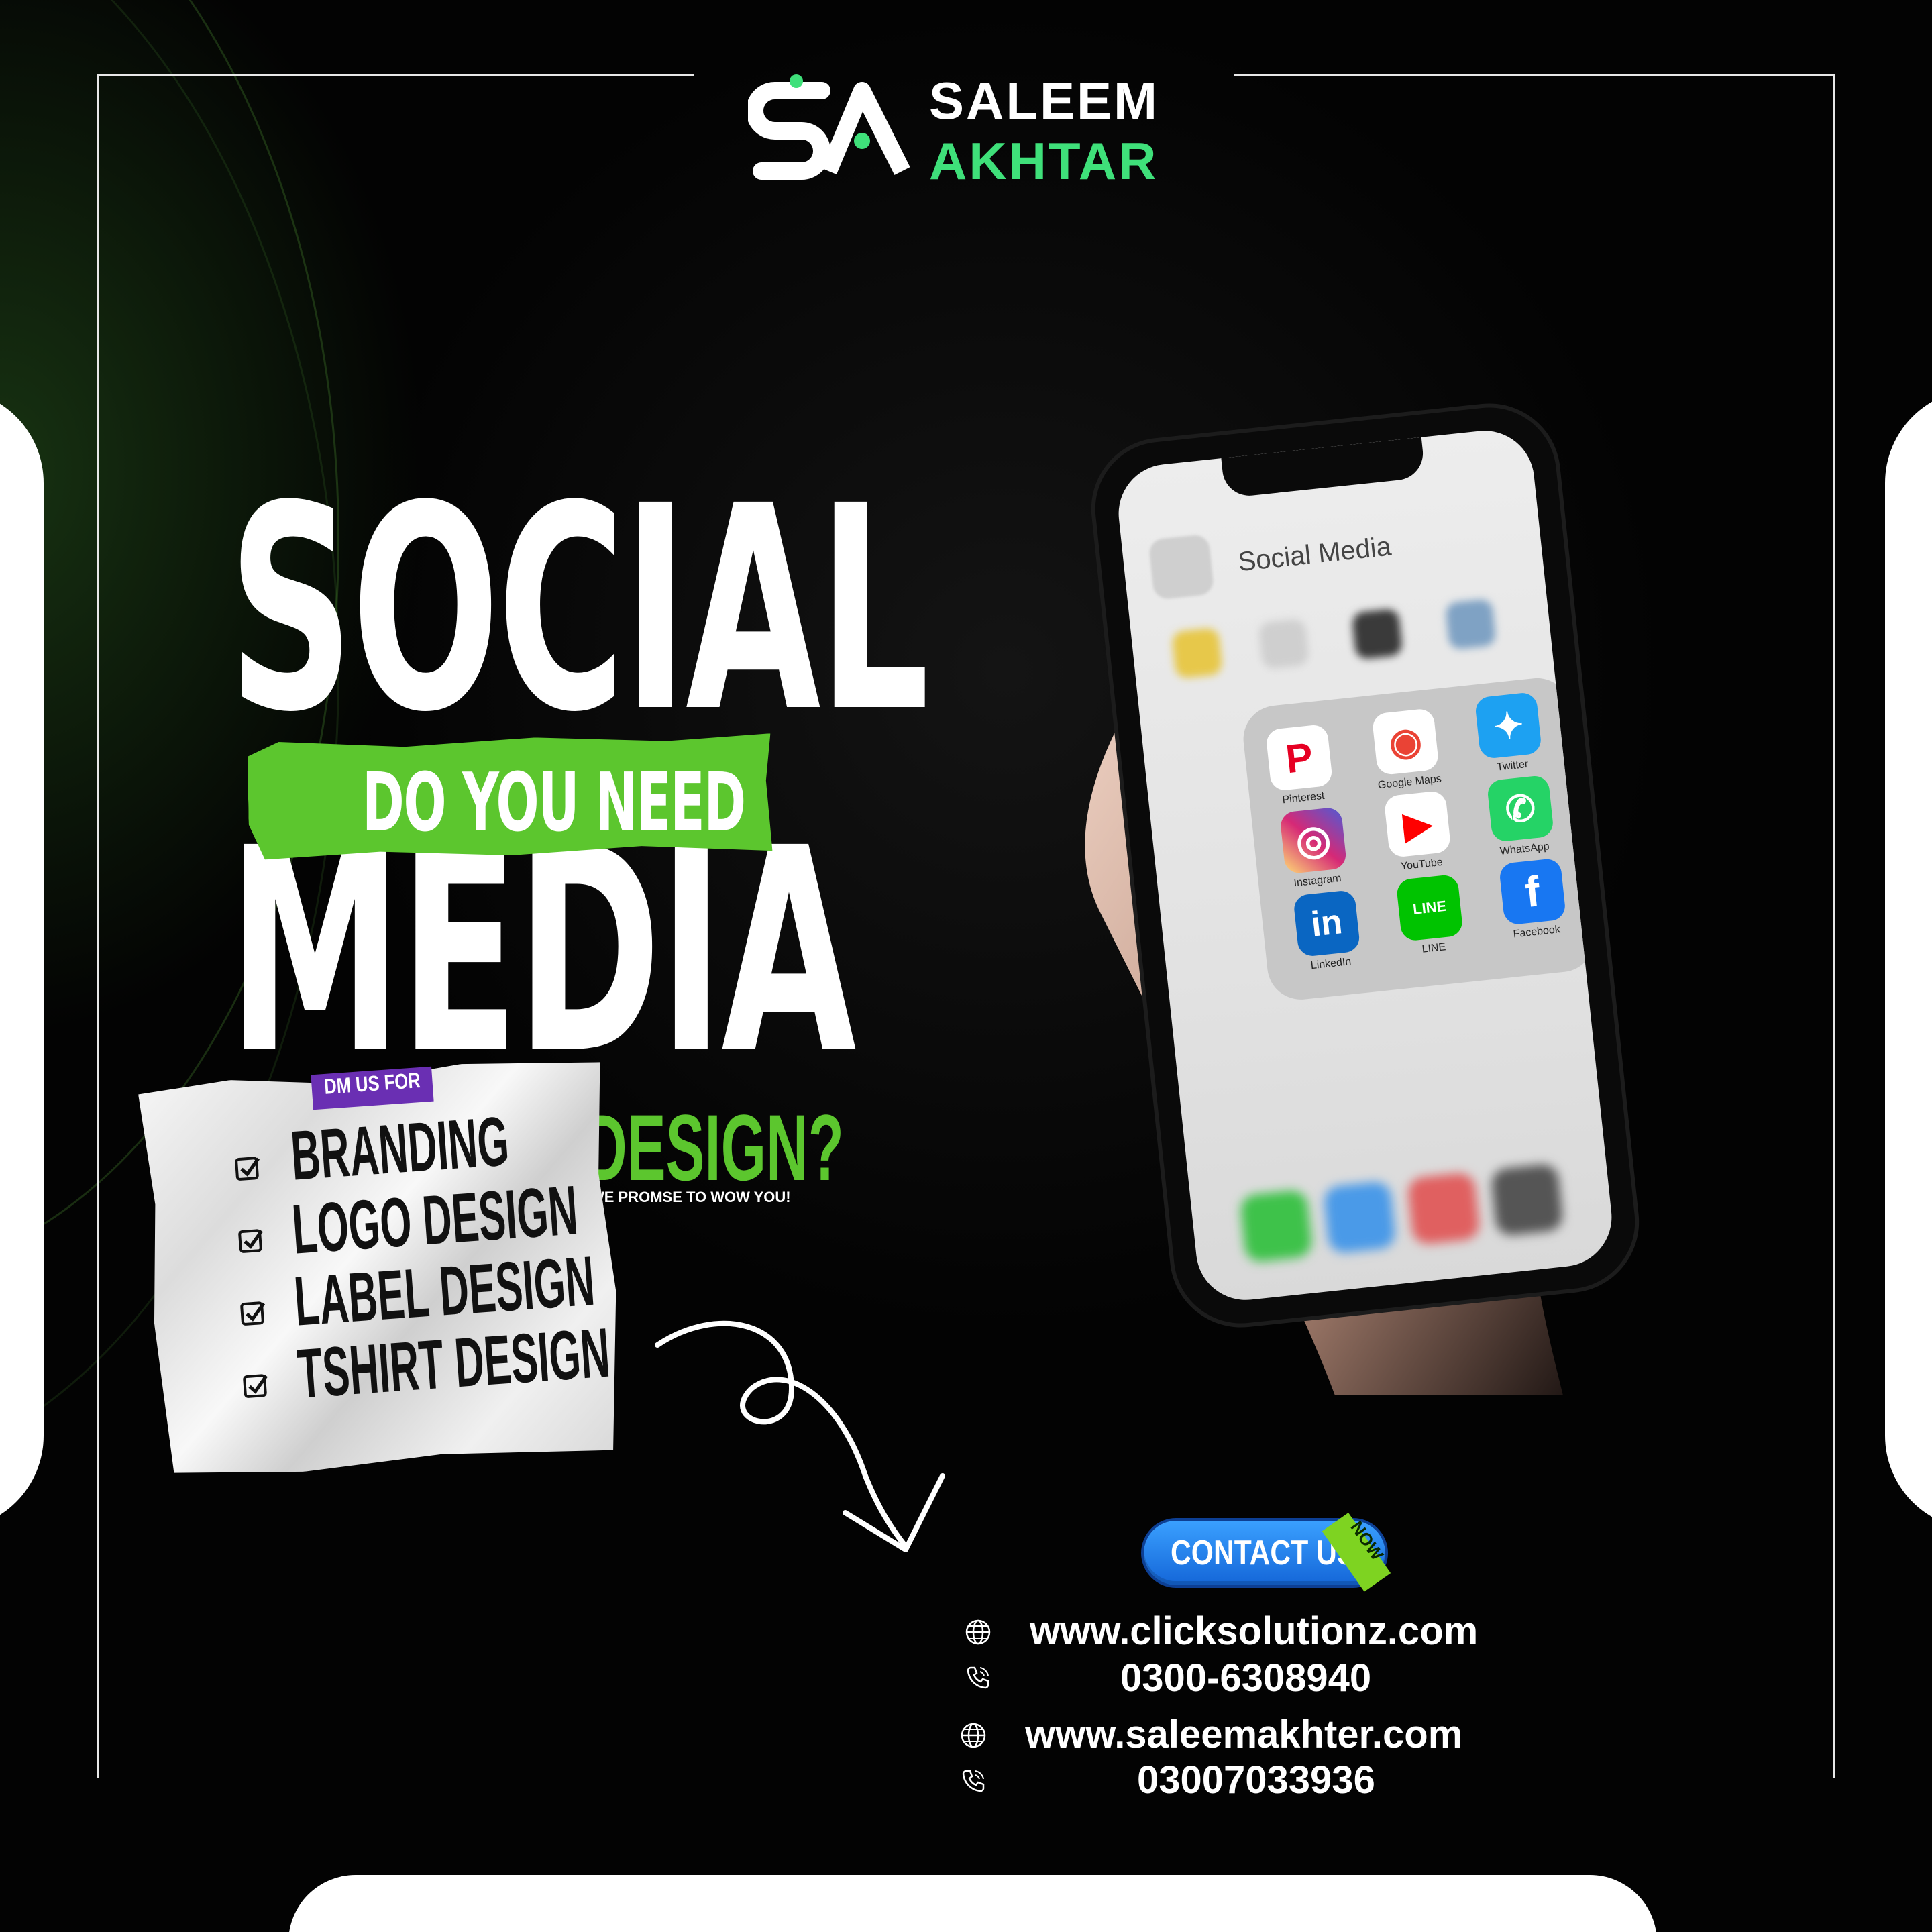 This screenshot has height=1932, width=1932. Describe the element at coordinates (1409, 782) in the screenshot. I see `app-label: Google Maps` at that location.